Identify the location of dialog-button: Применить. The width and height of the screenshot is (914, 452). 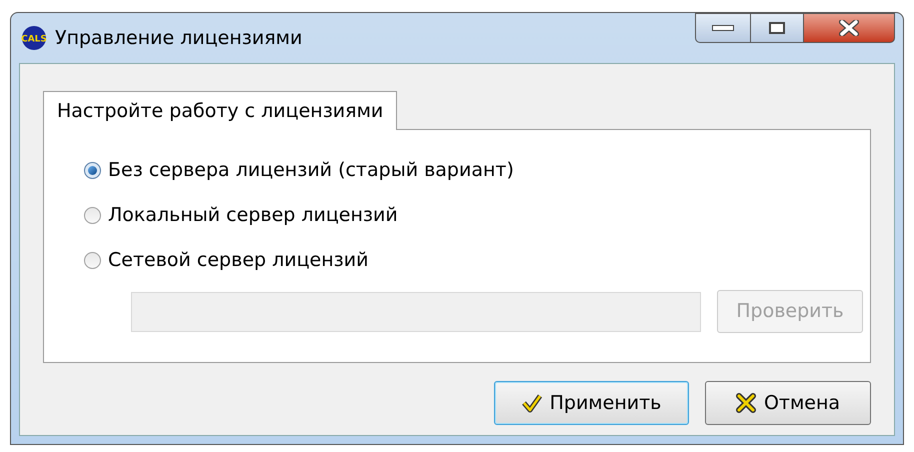
(591, 403).